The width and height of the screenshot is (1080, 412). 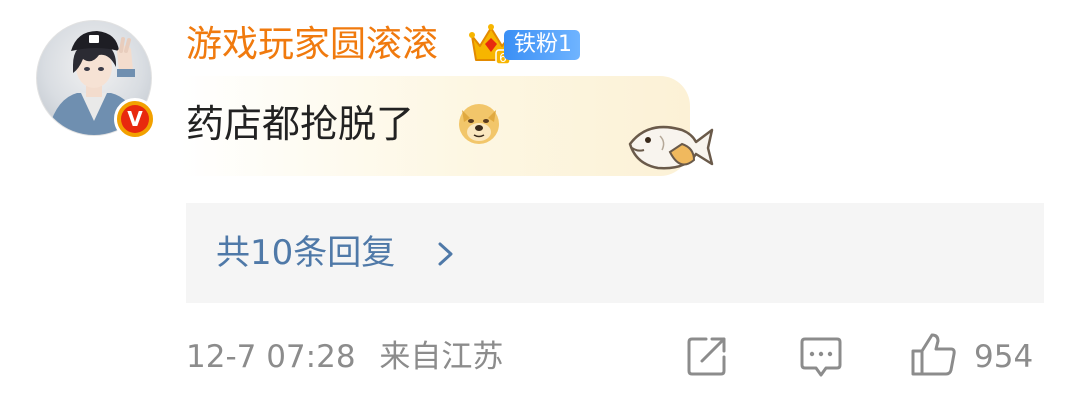 I want to click on username: 游戏玩家圆滚滚, so click(x=312, y=45).